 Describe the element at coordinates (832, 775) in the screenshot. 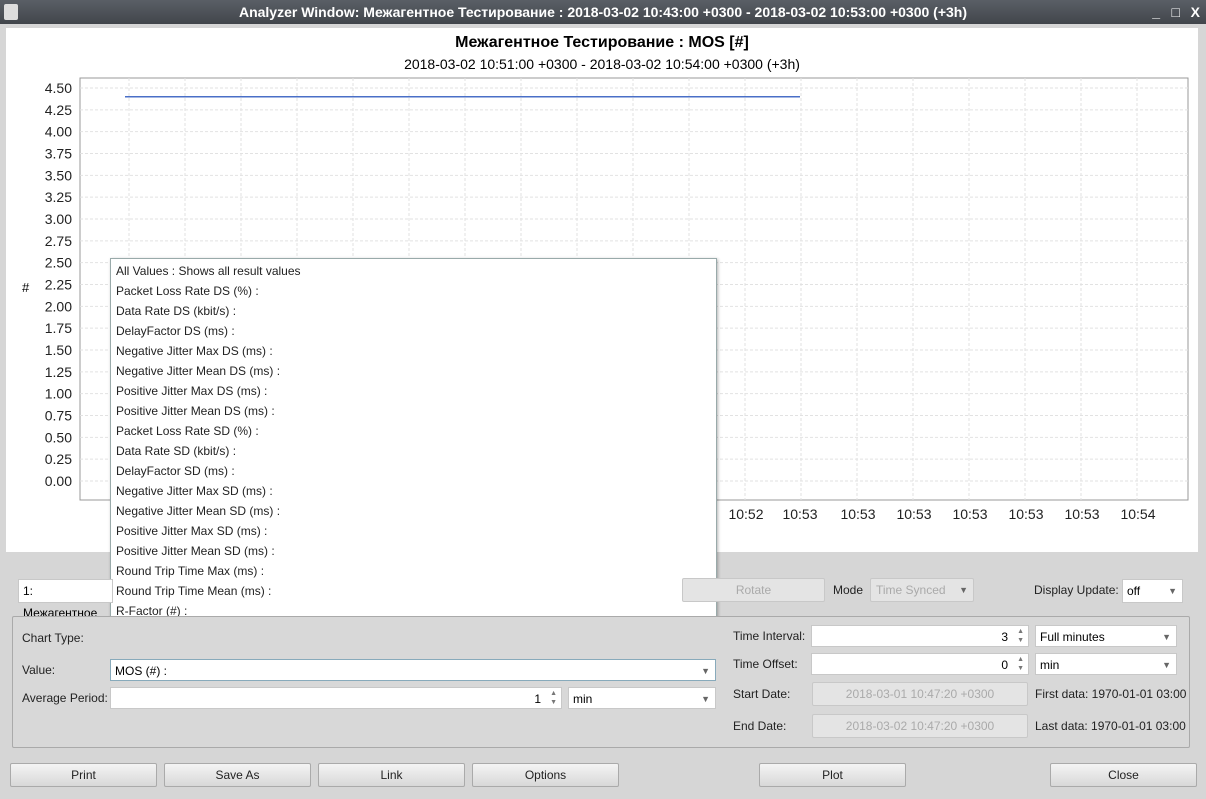

I see `plot-button: Plot` at that location.